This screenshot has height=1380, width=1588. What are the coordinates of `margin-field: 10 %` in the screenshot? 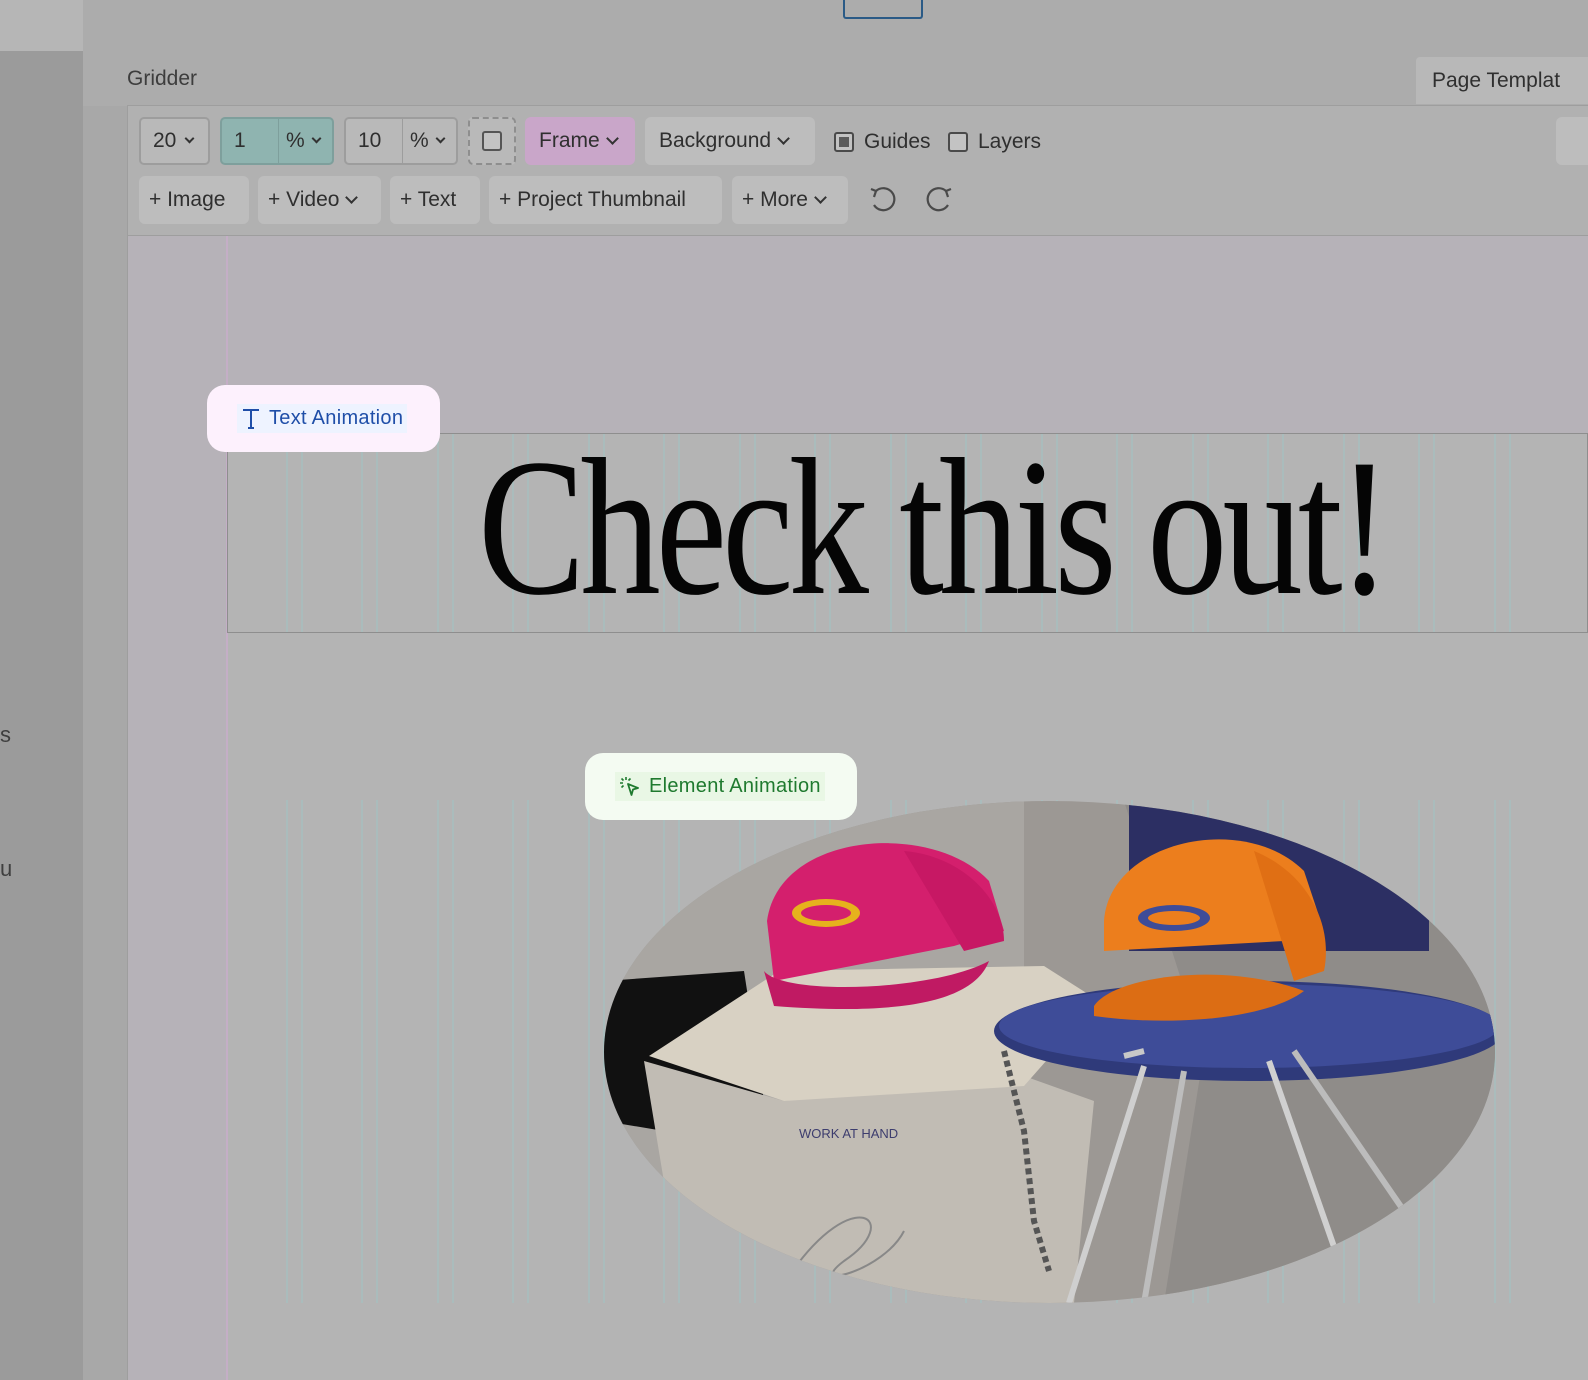 It's located at (401, 141).